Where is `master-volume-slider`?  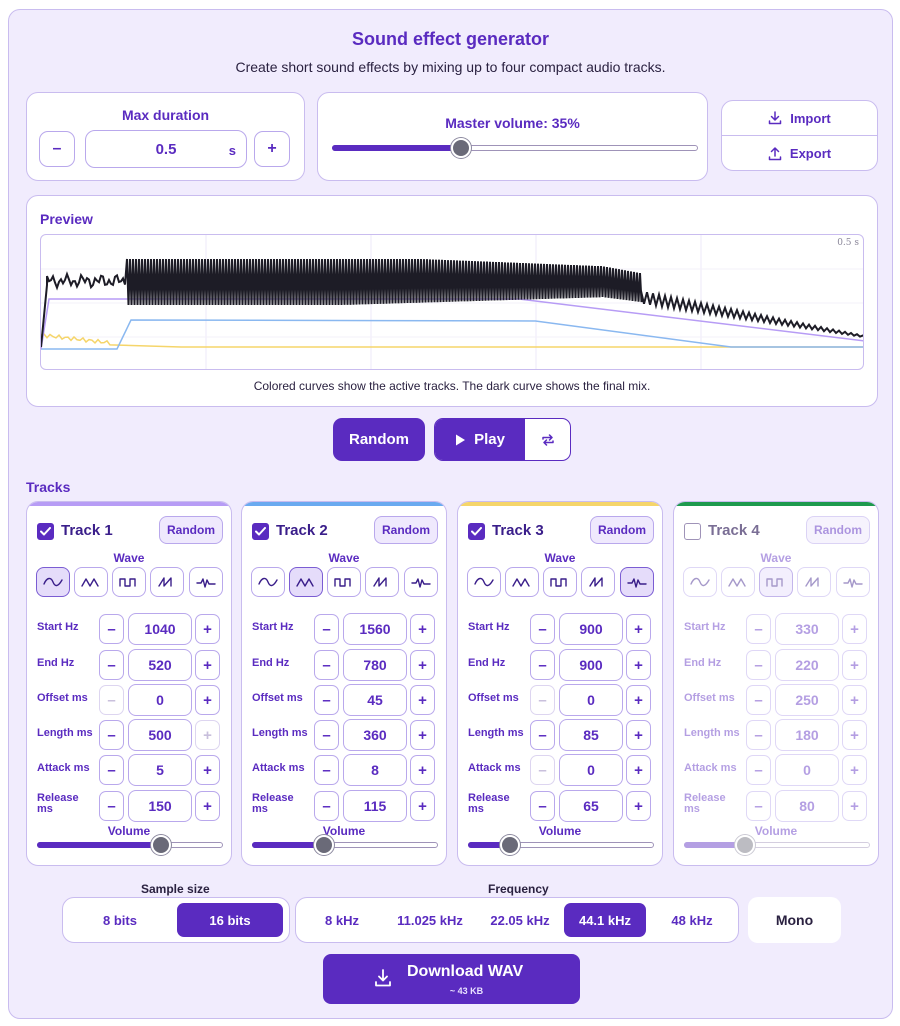 master-volume-slider is located at coordinates (515, 148).